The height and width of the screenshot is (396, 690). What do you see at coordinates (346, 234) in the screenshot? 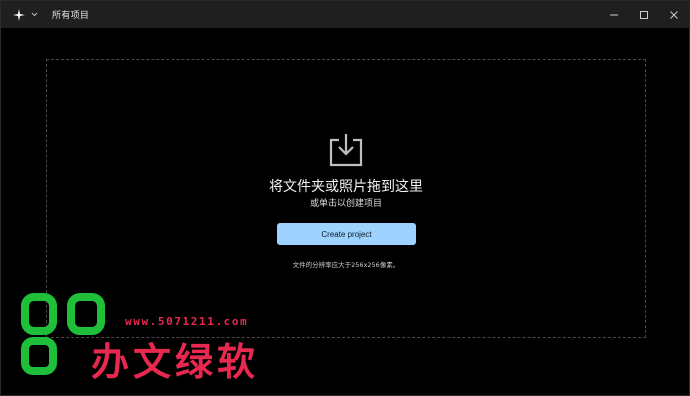
I see `create-project-button: Create project` at bounding box center [346, 234].